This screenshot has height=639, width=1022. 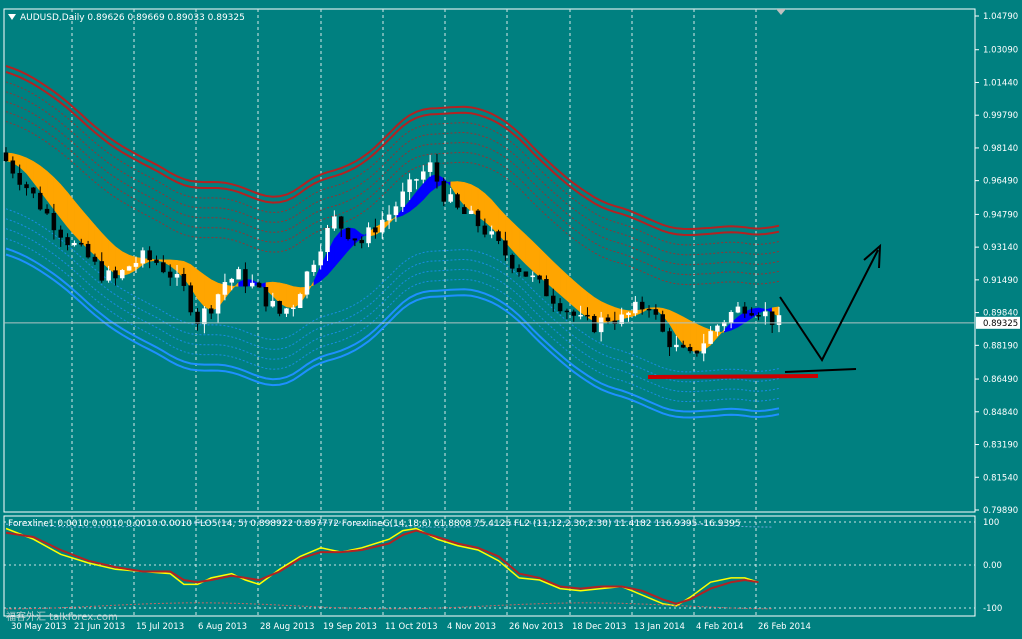 What do you see at coordinates (38, 627) in the screenshot?
I see `x-tick-label: 30 May 2013` at bounding box center [38, 627].